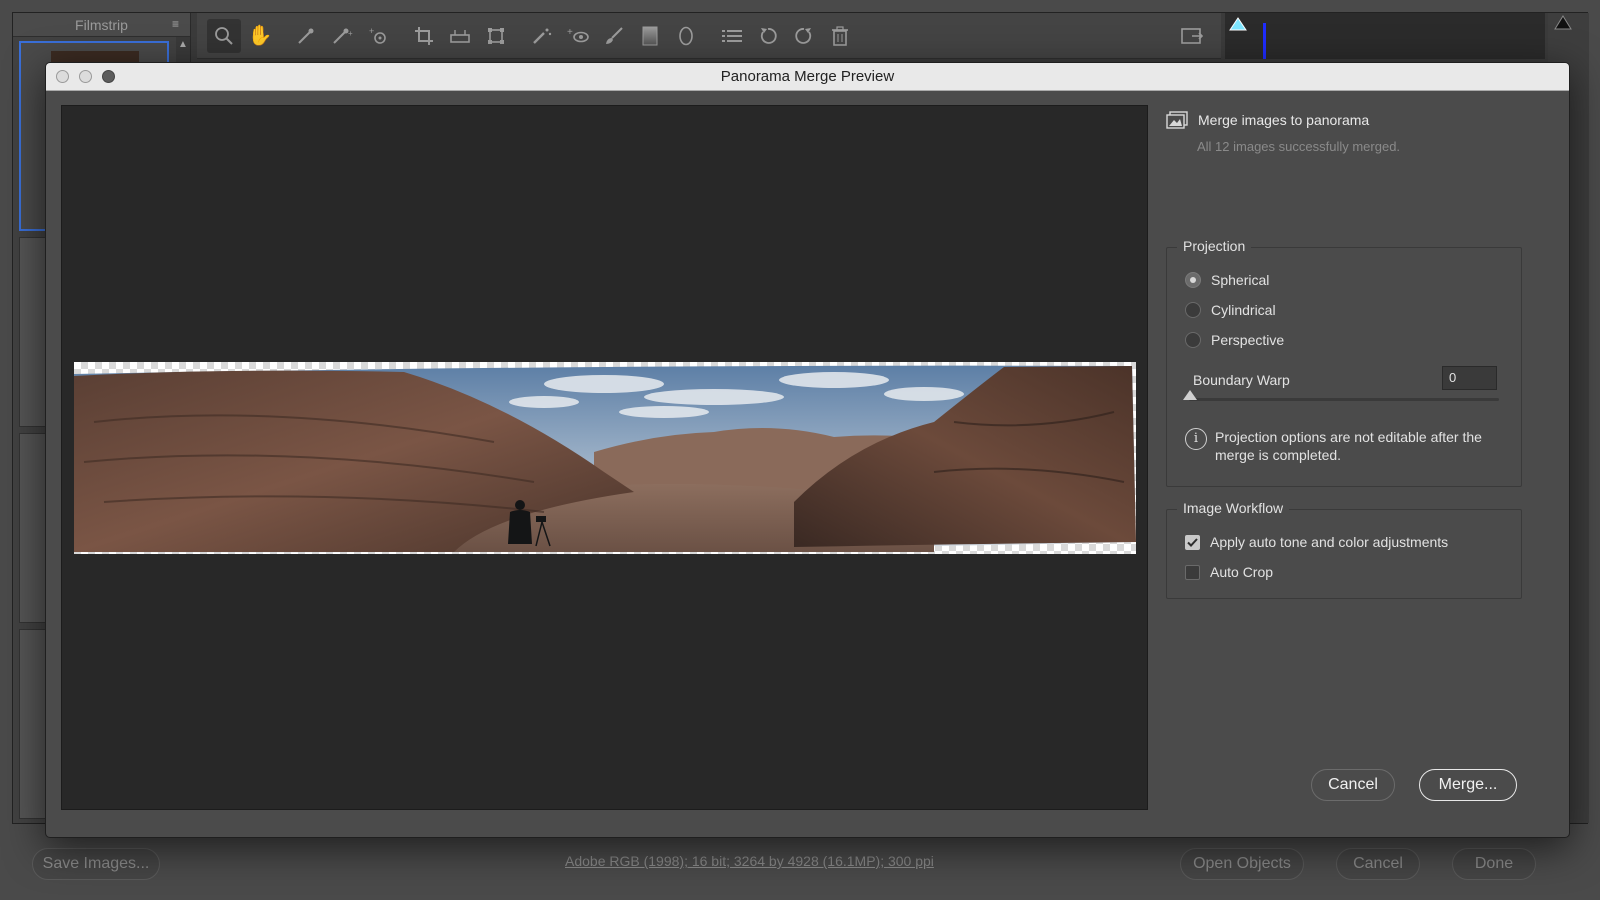 The image size is (1600, 900). Describe the element at coordinates (1238, 24) in the screenshot. I see `shadow-clipping-icon` at that location.